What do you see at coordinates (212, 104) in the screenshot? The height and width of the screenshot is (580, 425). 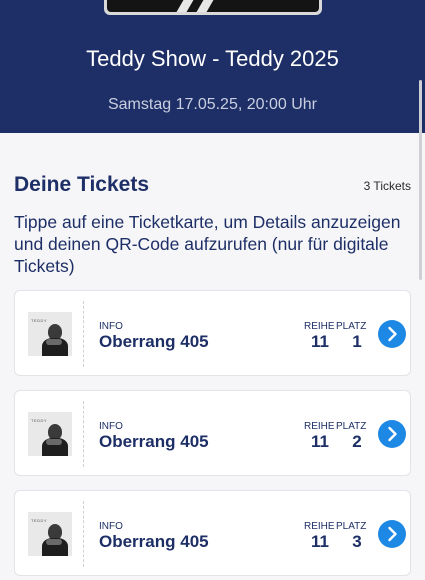 I see `event-date: Samstag 17.05.25, 20:00 Uhr` at bounding box center [212, 104].